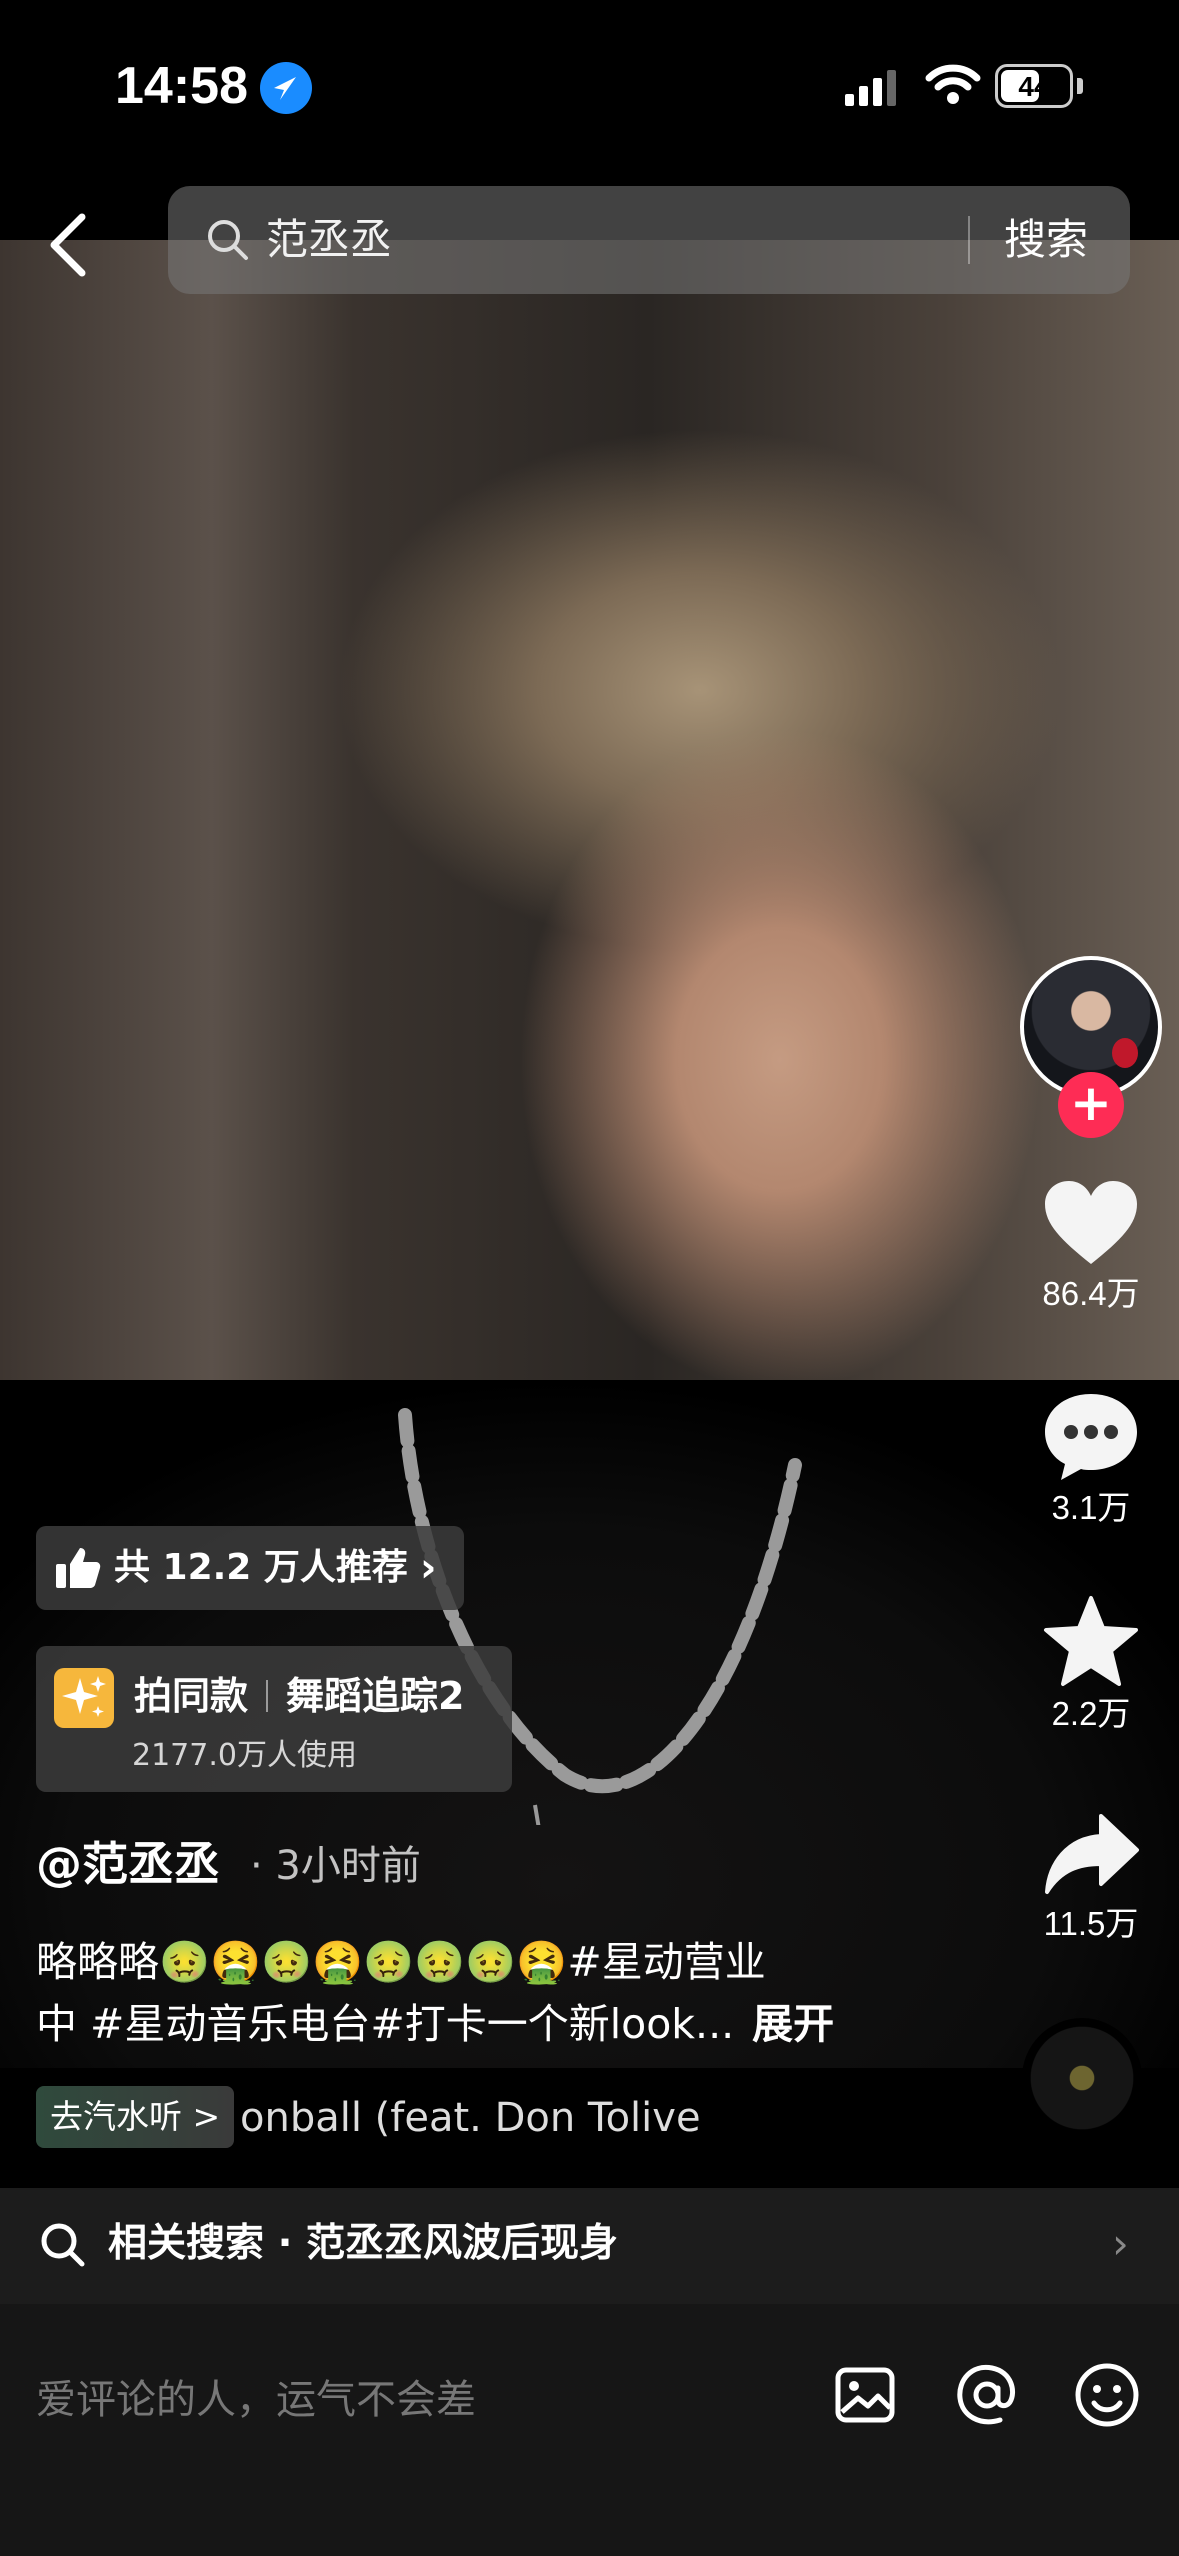  What do you see at coordinates (286, 88) in the screenshot?
I see `location-arrow-icon` at bounding box center [286, 88].